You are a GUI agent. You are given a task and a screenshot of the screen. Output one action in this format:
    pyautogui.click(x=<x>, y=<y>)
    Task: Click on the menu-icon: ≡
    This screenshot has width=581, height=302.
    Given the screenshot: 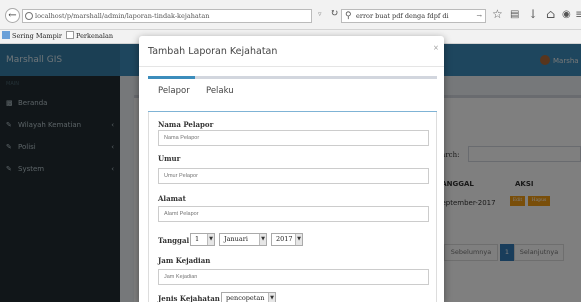 What is the action you would take?
    pyautogui.click(x=578, y=14)
    